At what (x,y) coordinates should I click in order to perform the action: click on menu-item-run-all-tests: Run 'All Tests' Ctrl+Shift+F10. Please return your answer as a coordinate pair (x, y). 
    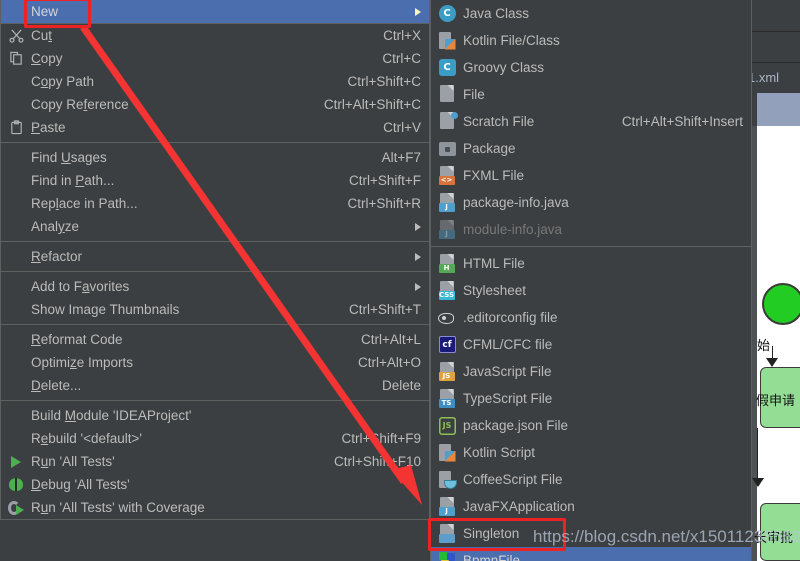
    Looking at the image, I should click on (215, 461).